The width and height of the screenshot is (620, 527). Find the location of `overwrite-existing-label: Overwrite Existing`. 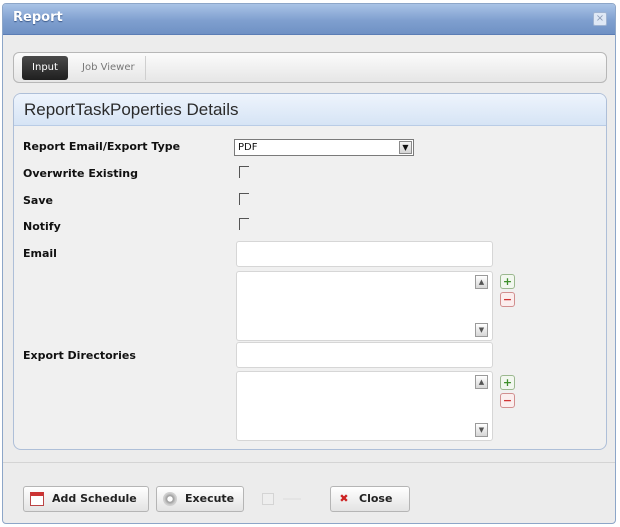

overwrite-existing-label: Overwrite Existing is located at coordinates (80, 173).